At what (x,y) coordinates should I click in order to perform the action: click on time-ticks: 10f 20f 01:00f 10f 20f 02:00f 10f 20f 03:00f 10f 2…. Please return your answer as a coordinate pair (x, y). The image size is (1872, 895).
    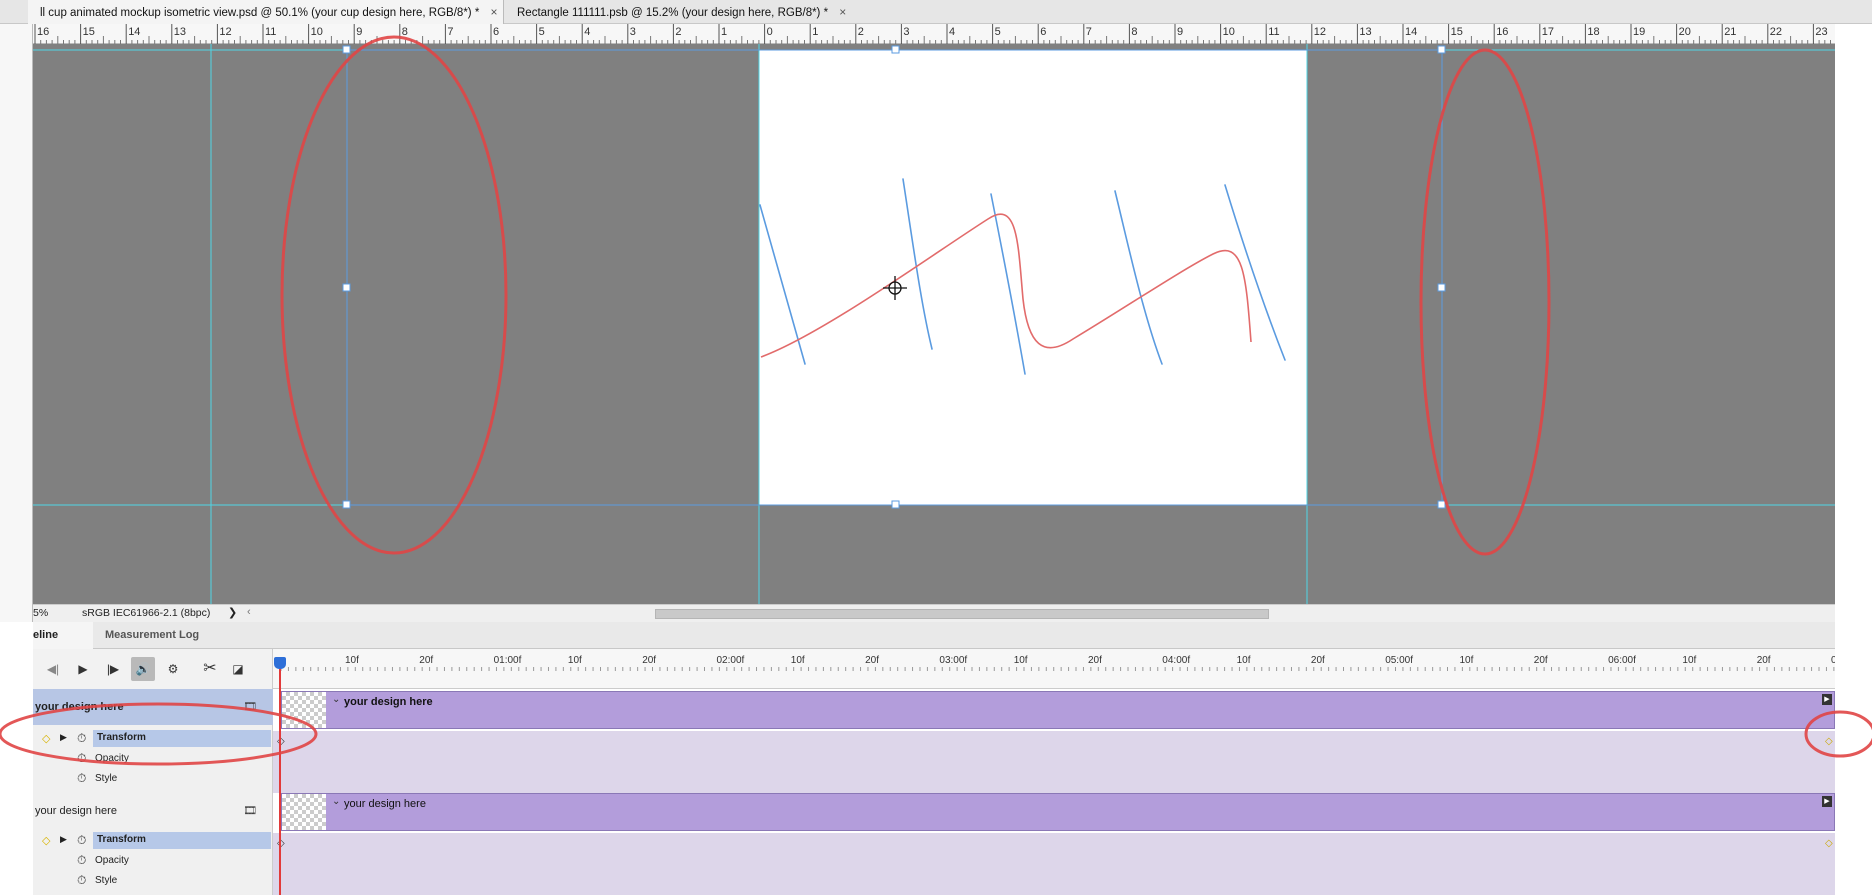
    Looking at the image, I should click on (1057, 663).